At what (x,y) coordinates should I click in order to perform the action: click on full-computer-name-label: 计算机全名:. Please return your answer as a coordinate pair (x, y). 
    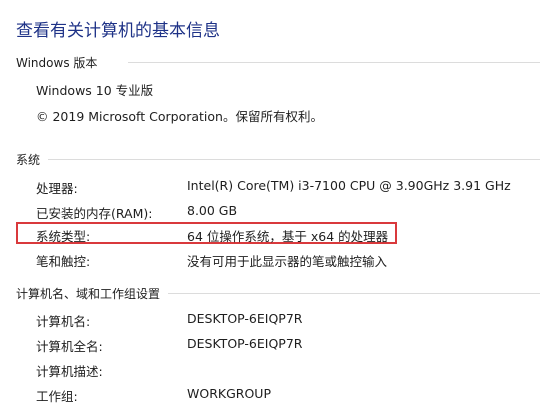
    Looking at the image, I should click on (69, 346).